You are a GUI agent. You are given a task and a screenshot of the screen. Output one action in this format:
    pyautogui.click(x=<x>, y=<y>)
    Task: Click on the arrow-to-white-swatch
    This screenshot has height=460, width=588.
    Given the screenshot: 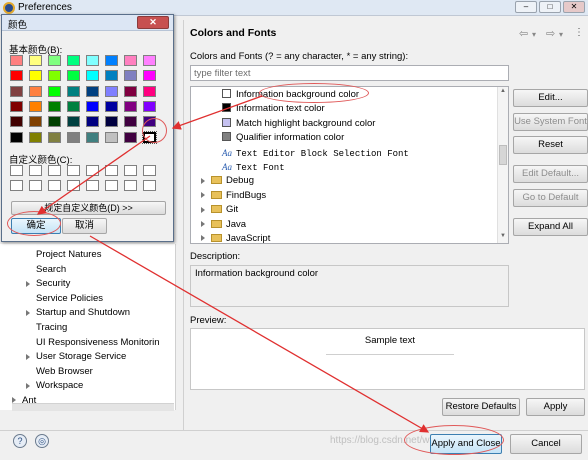 What is the action you would take?
    pyautogui.click(x=217, y=112)
    